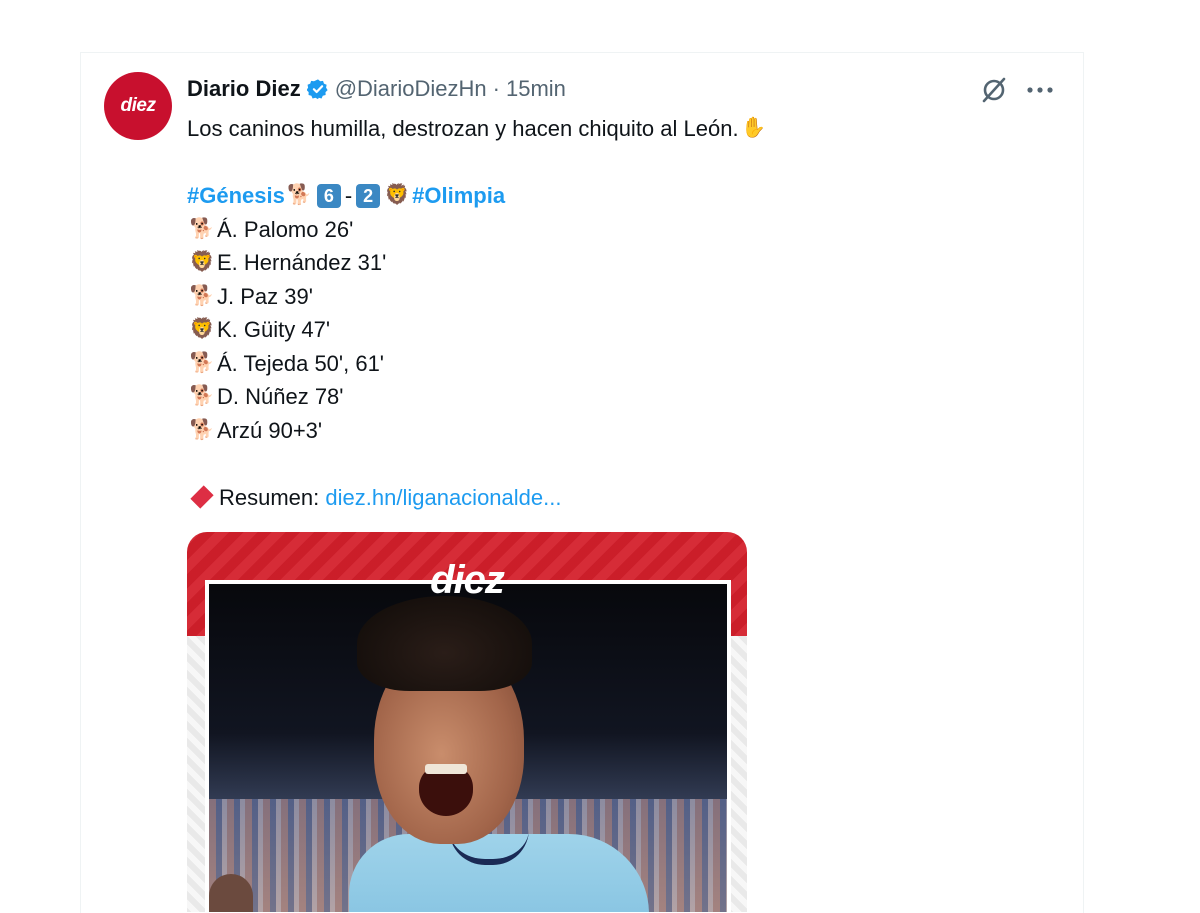  I want to click on scorer-text: E. Hernández 31', so click(302, 262).